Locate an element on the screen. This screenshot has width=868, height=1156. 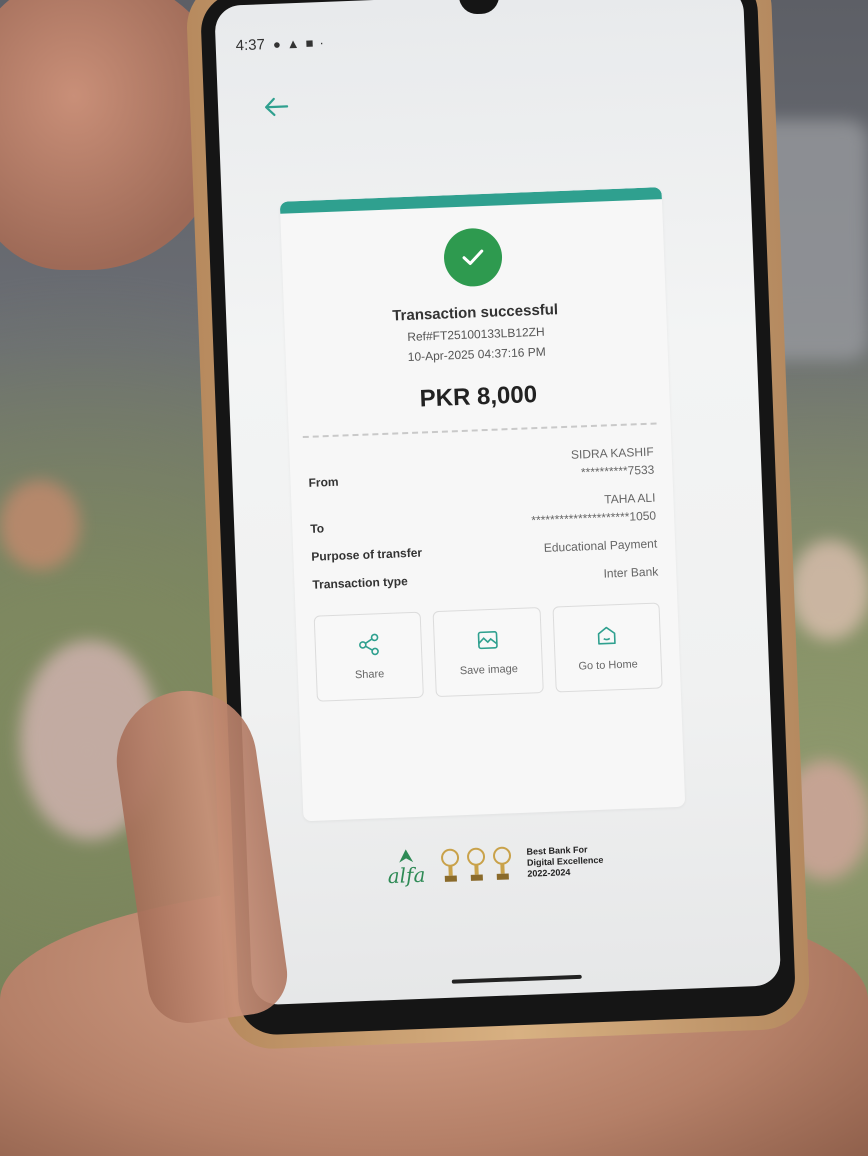
game-icon: ■ is located at coordinates (309, 42).